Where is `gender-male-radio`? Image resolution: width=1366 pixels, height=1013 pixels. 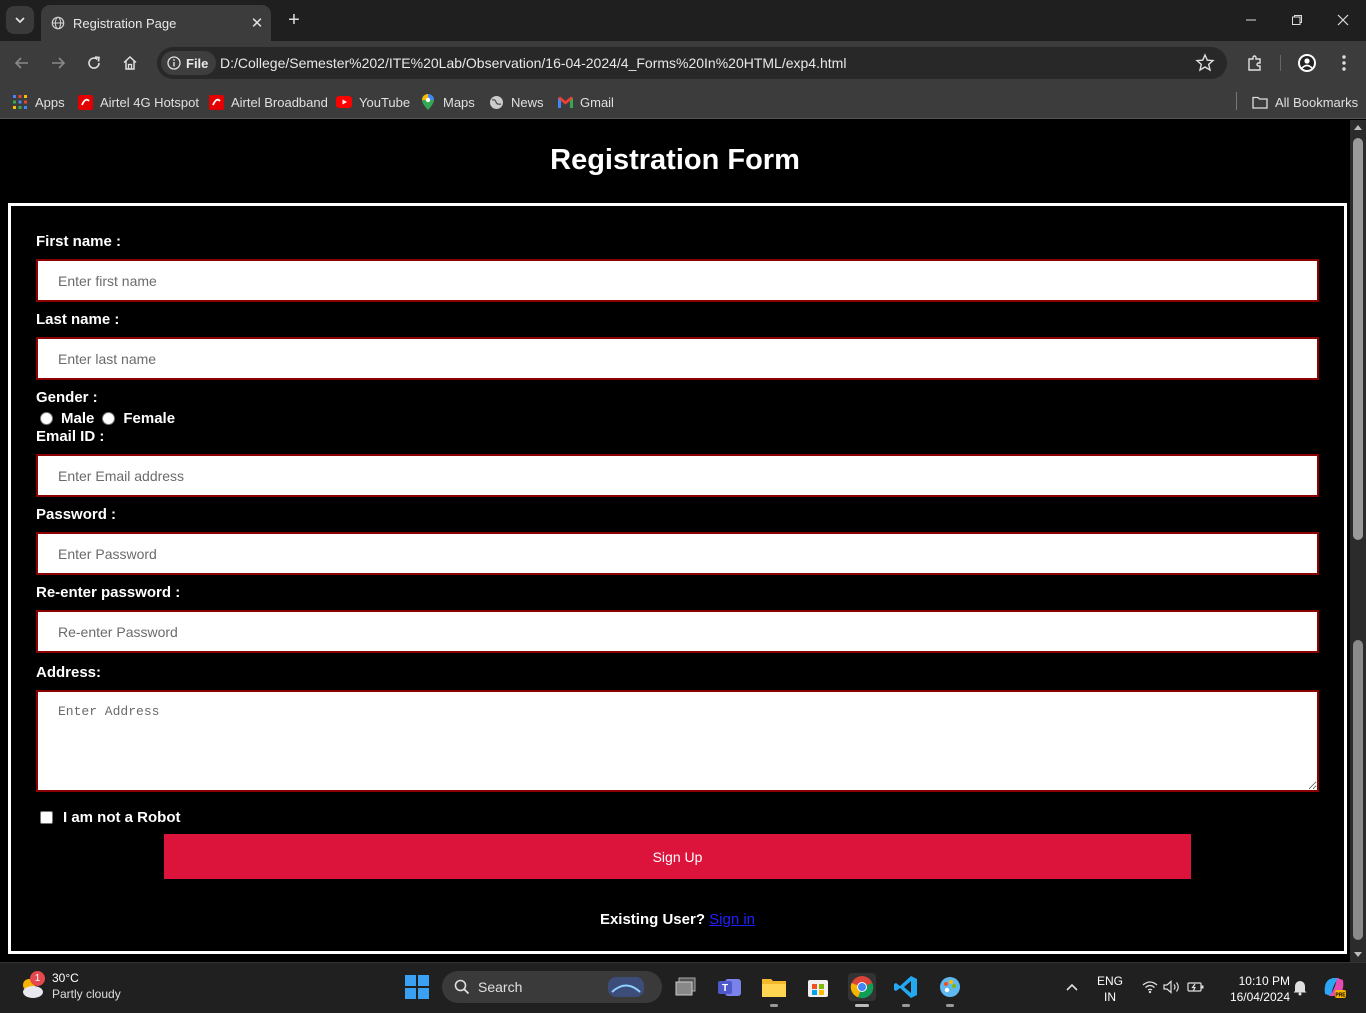 gender-male-radio is located at coordinates (46, 418).